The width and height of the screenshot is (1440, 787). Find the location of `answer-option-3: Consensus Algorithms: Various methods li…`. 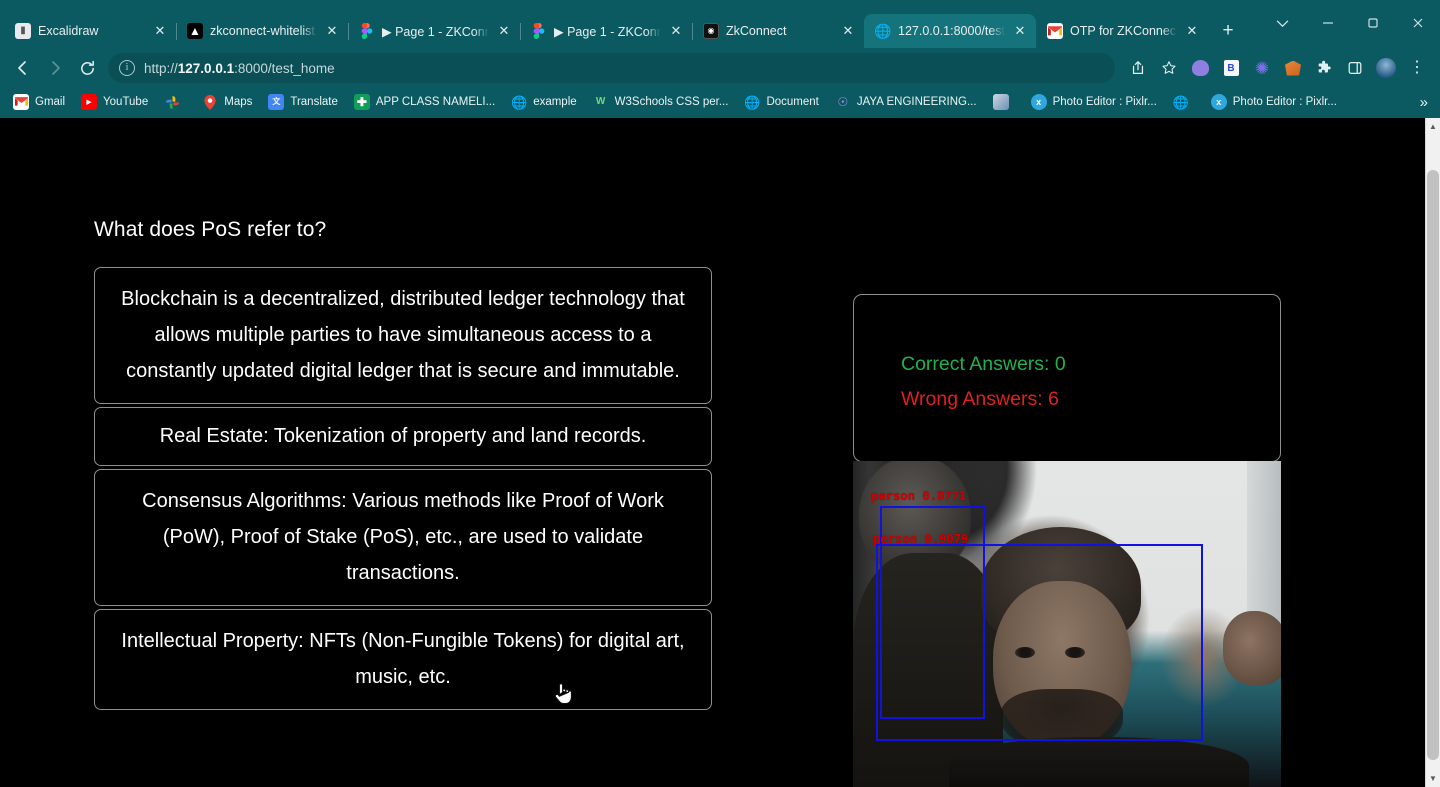

answer-option-3: Consensus Algorithms: Various methods li… is located at coordinates (403, 537).